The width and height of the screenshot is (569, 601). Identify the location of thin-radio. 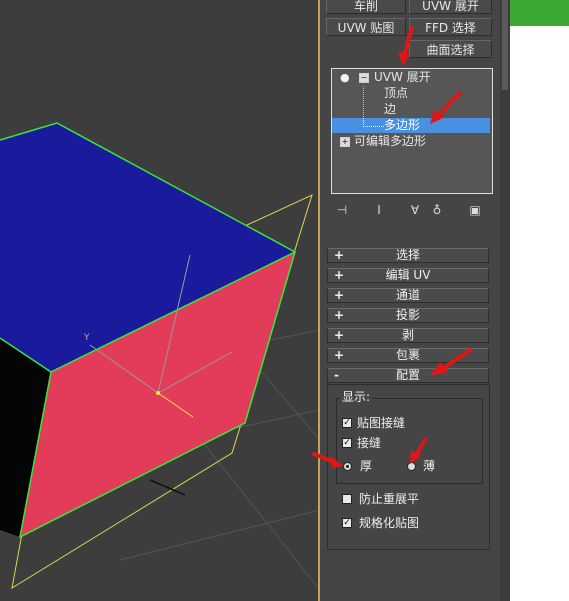
(411, 466).